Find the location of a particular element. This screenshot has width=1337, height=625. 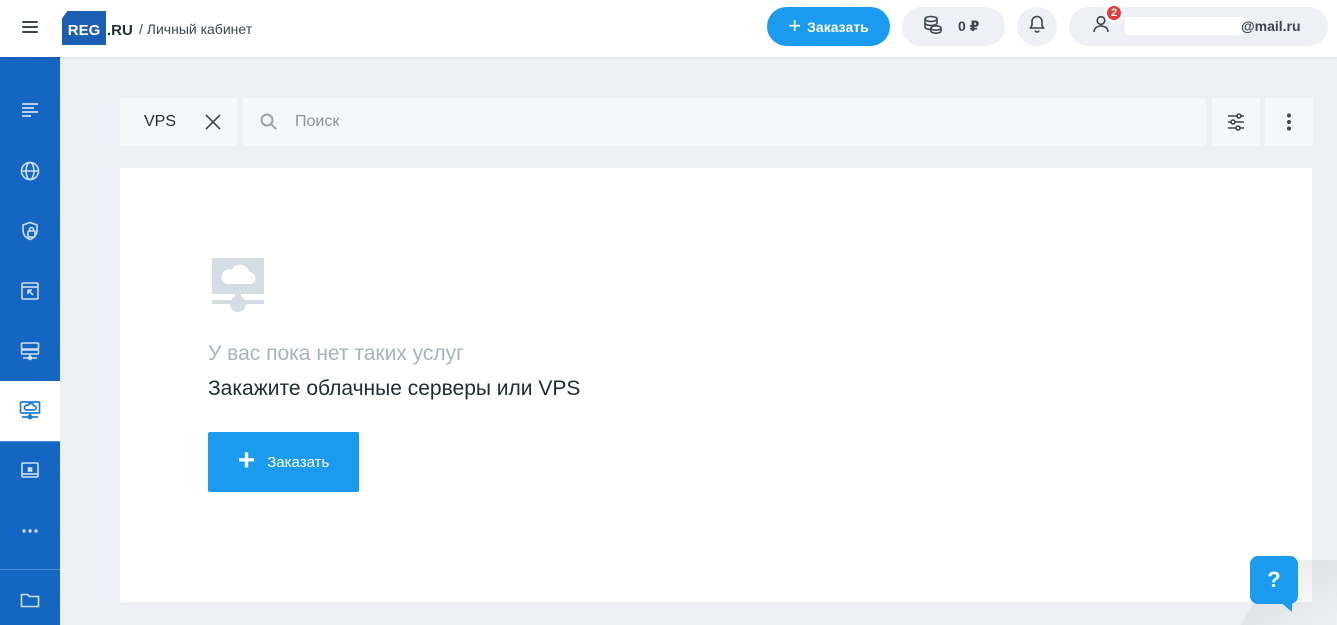

search-bar is located at coordinates (724, 122).